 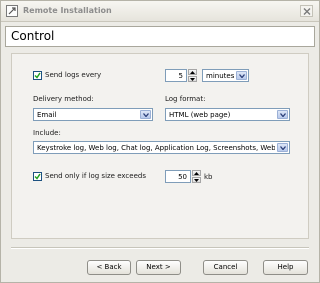 I want to click on close-icon, so click(x=307, y=11).